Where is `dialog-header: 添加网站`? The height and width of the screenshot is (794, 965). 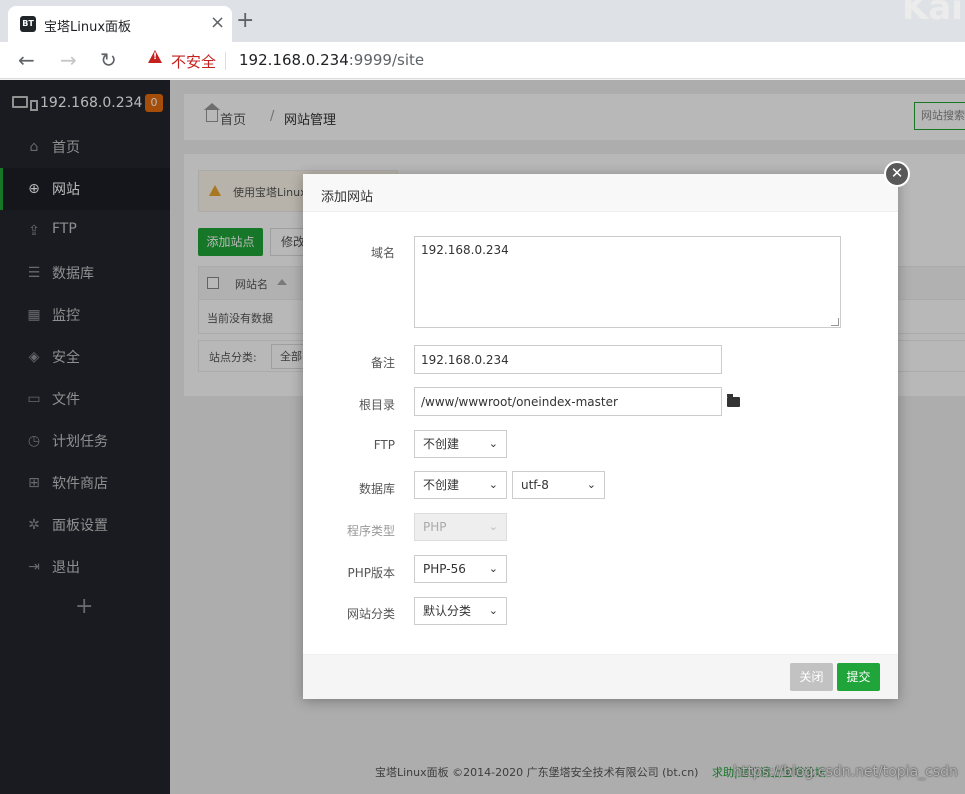 dialog-header: 添加网站 is located at coordinates (600, 193).